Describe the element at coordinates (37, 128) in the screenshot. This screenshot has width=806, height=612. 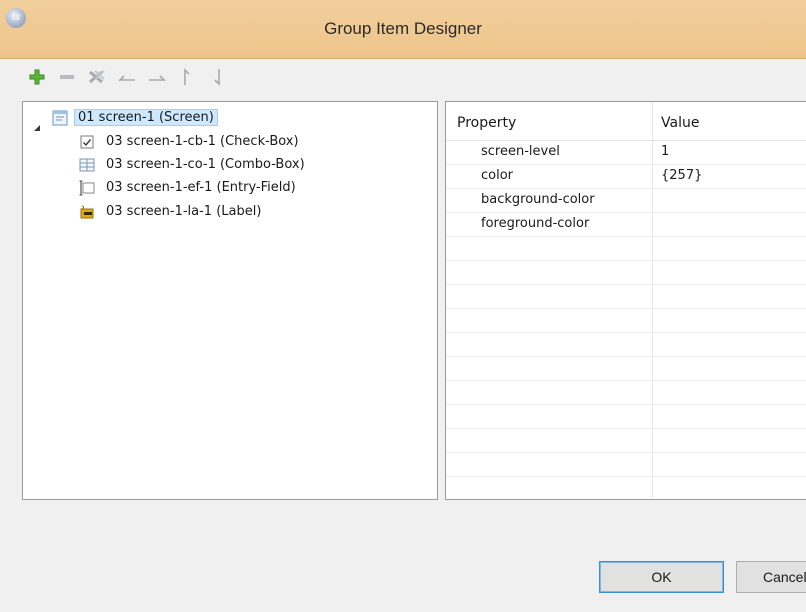
I see `expand-triangle-icon` at that location.